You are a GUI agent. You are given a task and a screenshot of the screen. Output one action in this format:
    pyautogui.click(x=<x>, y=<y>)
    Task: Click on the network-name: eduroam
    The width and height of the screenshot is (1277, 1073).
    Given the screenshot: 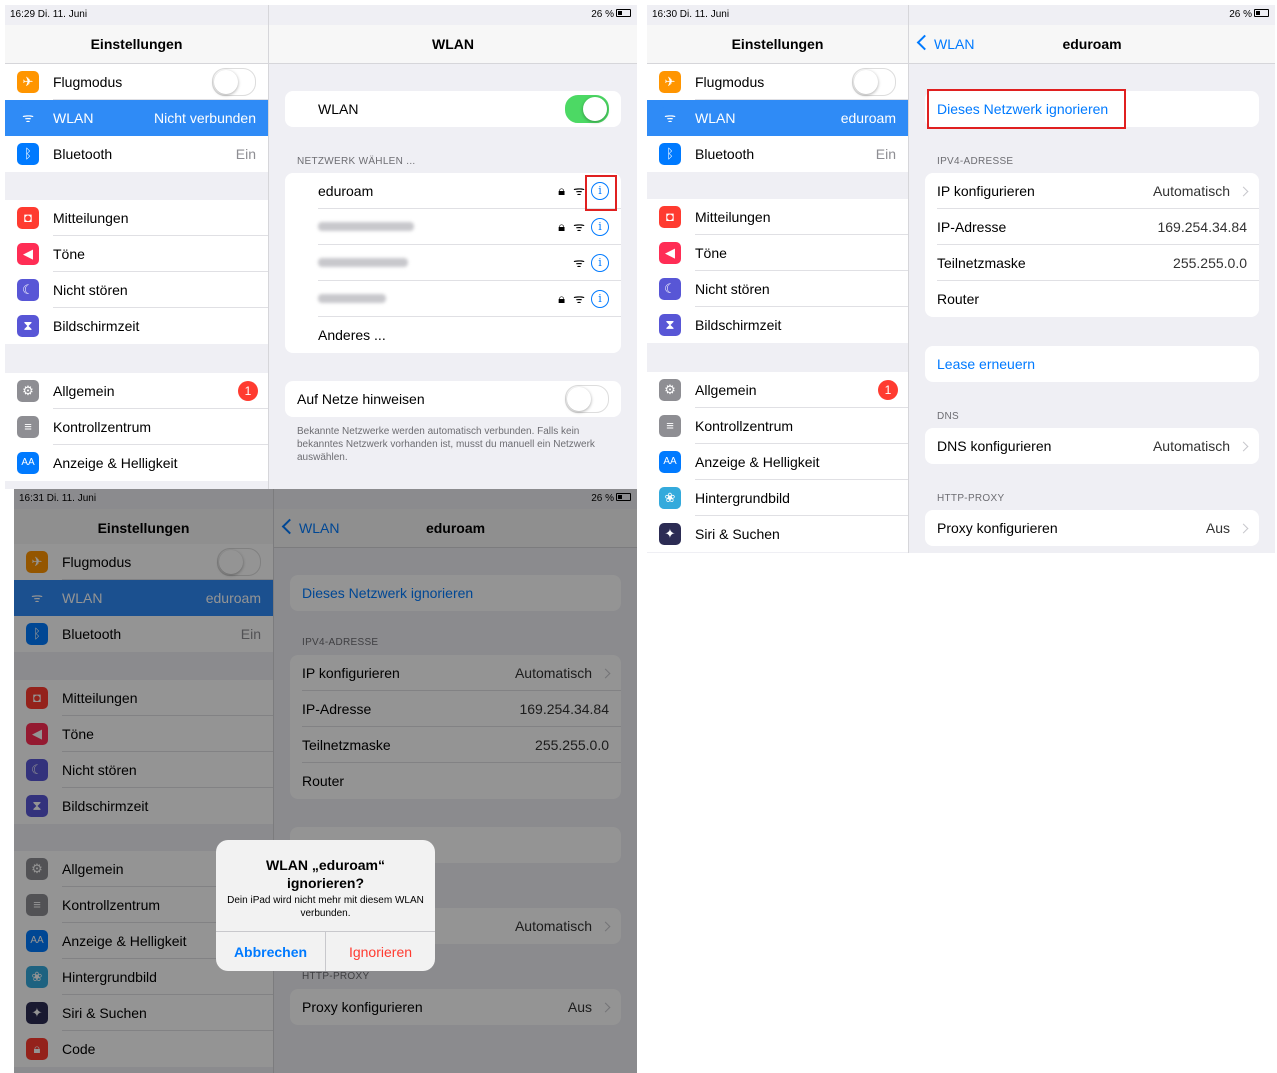 What is the action you would take?
    pyautogui.click(x=346, y=191)
    